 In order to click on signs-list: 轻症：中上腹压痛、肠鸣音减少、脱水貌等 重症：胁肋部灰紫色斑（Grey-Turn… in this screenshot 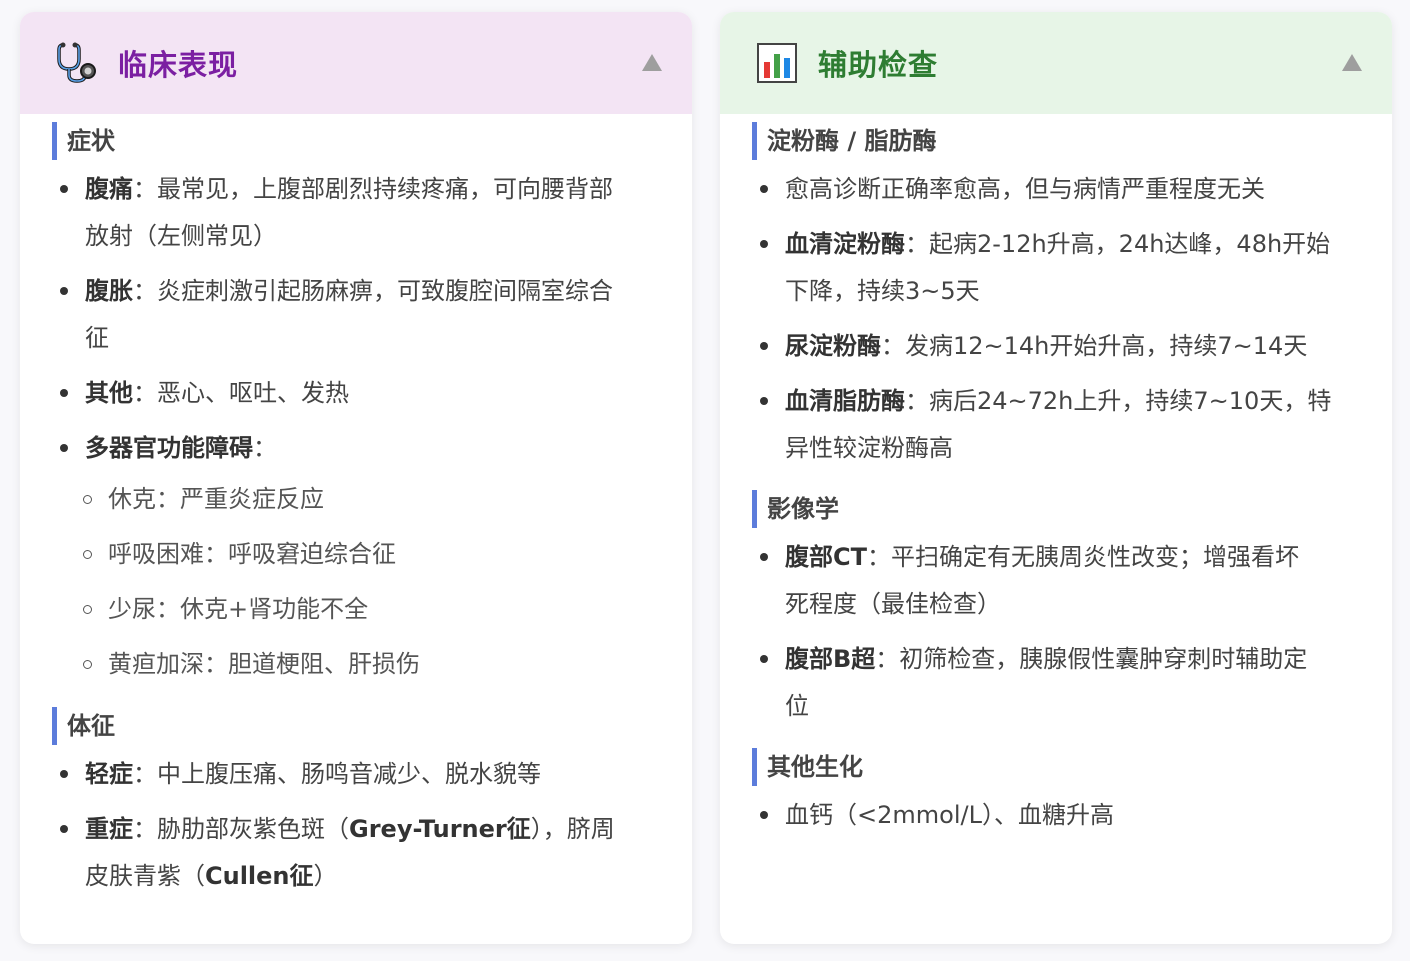, I will do `click(372, 825)`.